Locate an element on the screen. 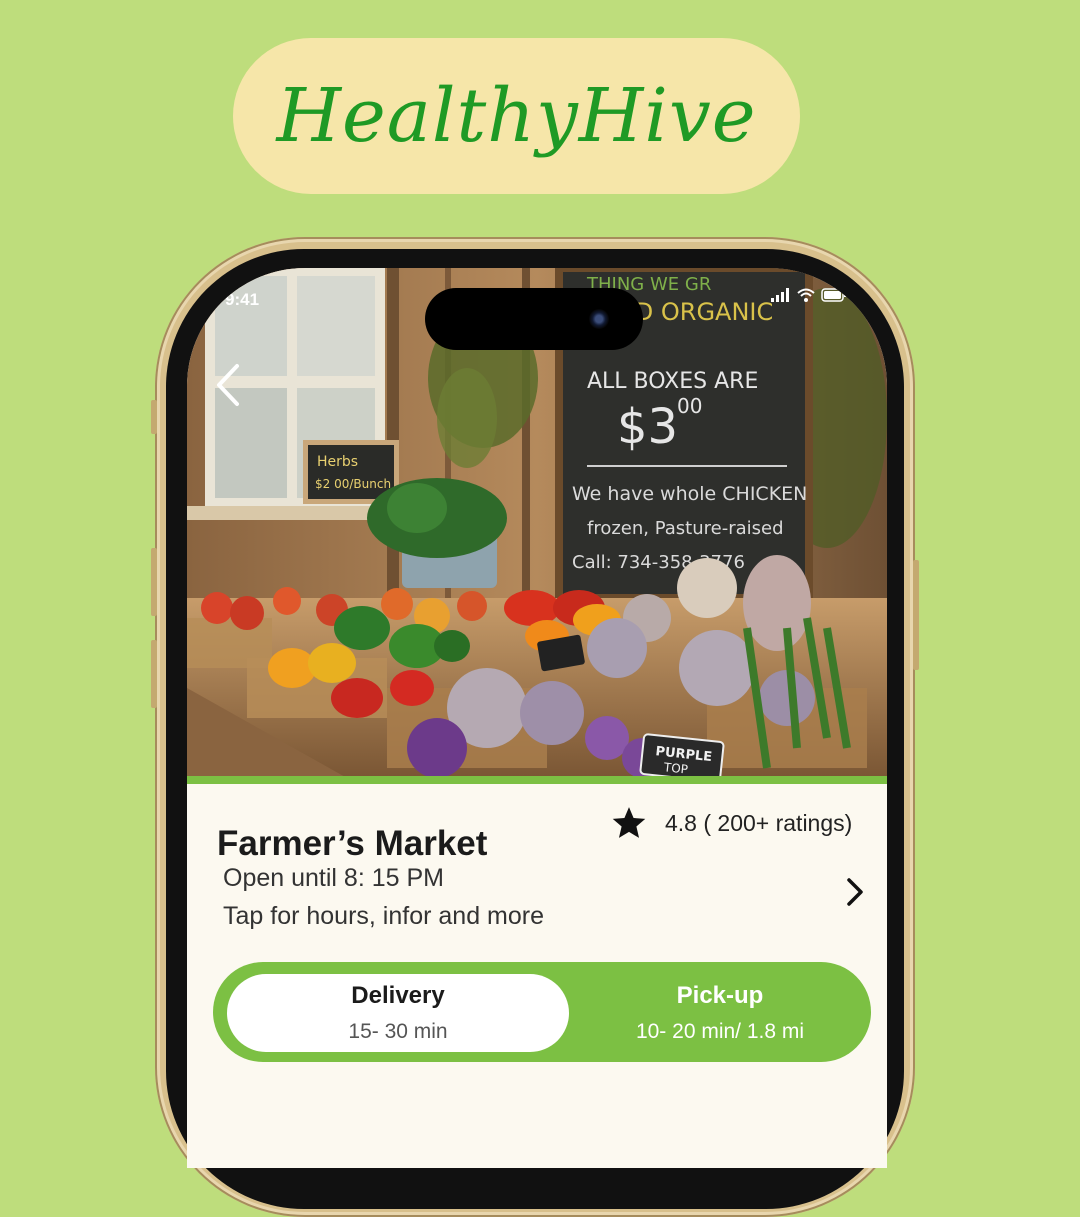 The width and height of the screenshot is (1080, 1217). delivery-option: Delivery 15- 30 min is located at coordinates (398, 1013).